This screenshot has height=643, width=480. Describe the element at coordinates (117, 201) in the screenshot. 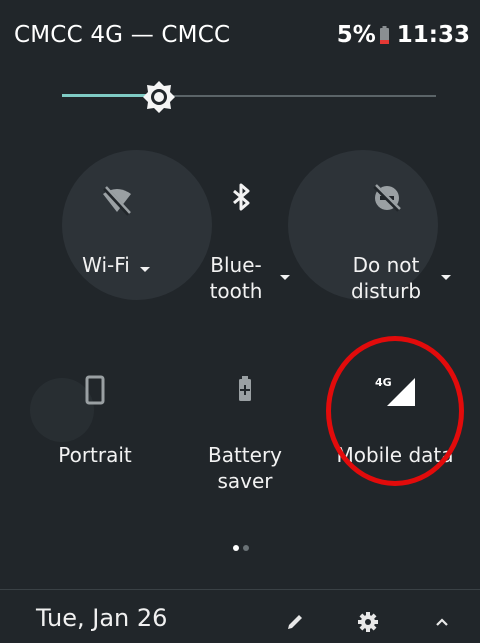

I see `wifi-off-icon` at that location.